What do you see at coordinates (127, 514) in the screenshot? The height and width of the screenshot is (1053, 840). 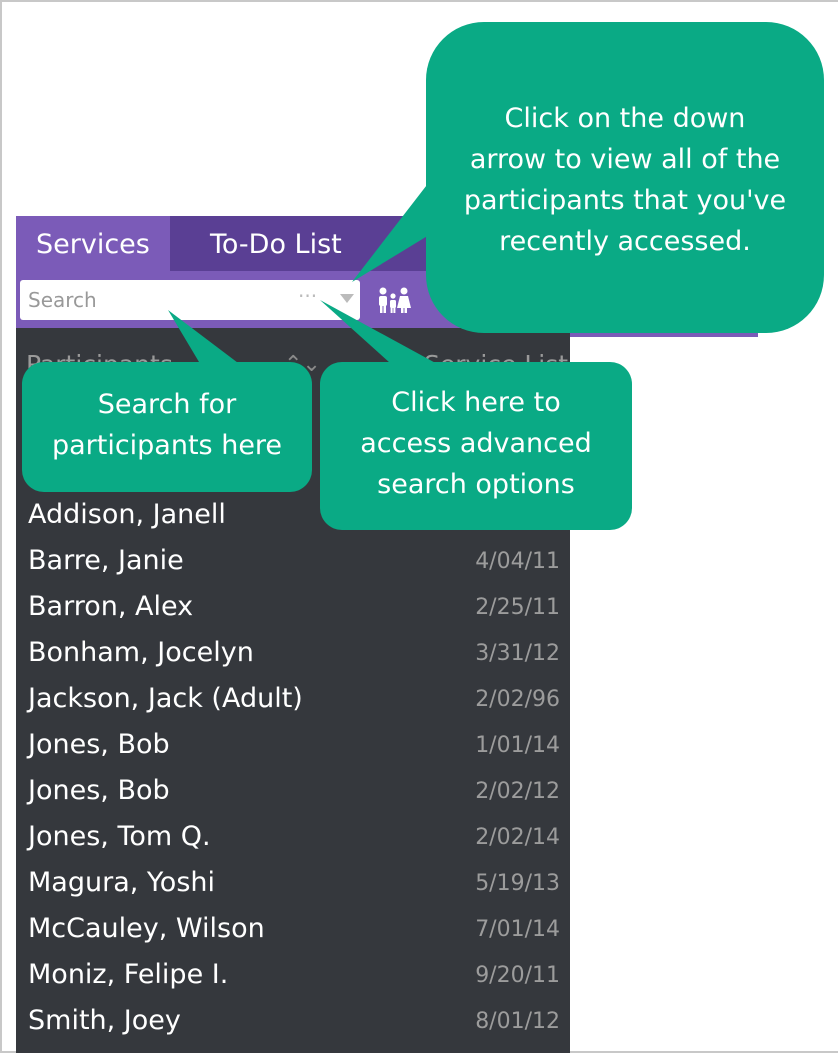 I see `participant-name: Addison, Janell` at bounding box center [127, 514].